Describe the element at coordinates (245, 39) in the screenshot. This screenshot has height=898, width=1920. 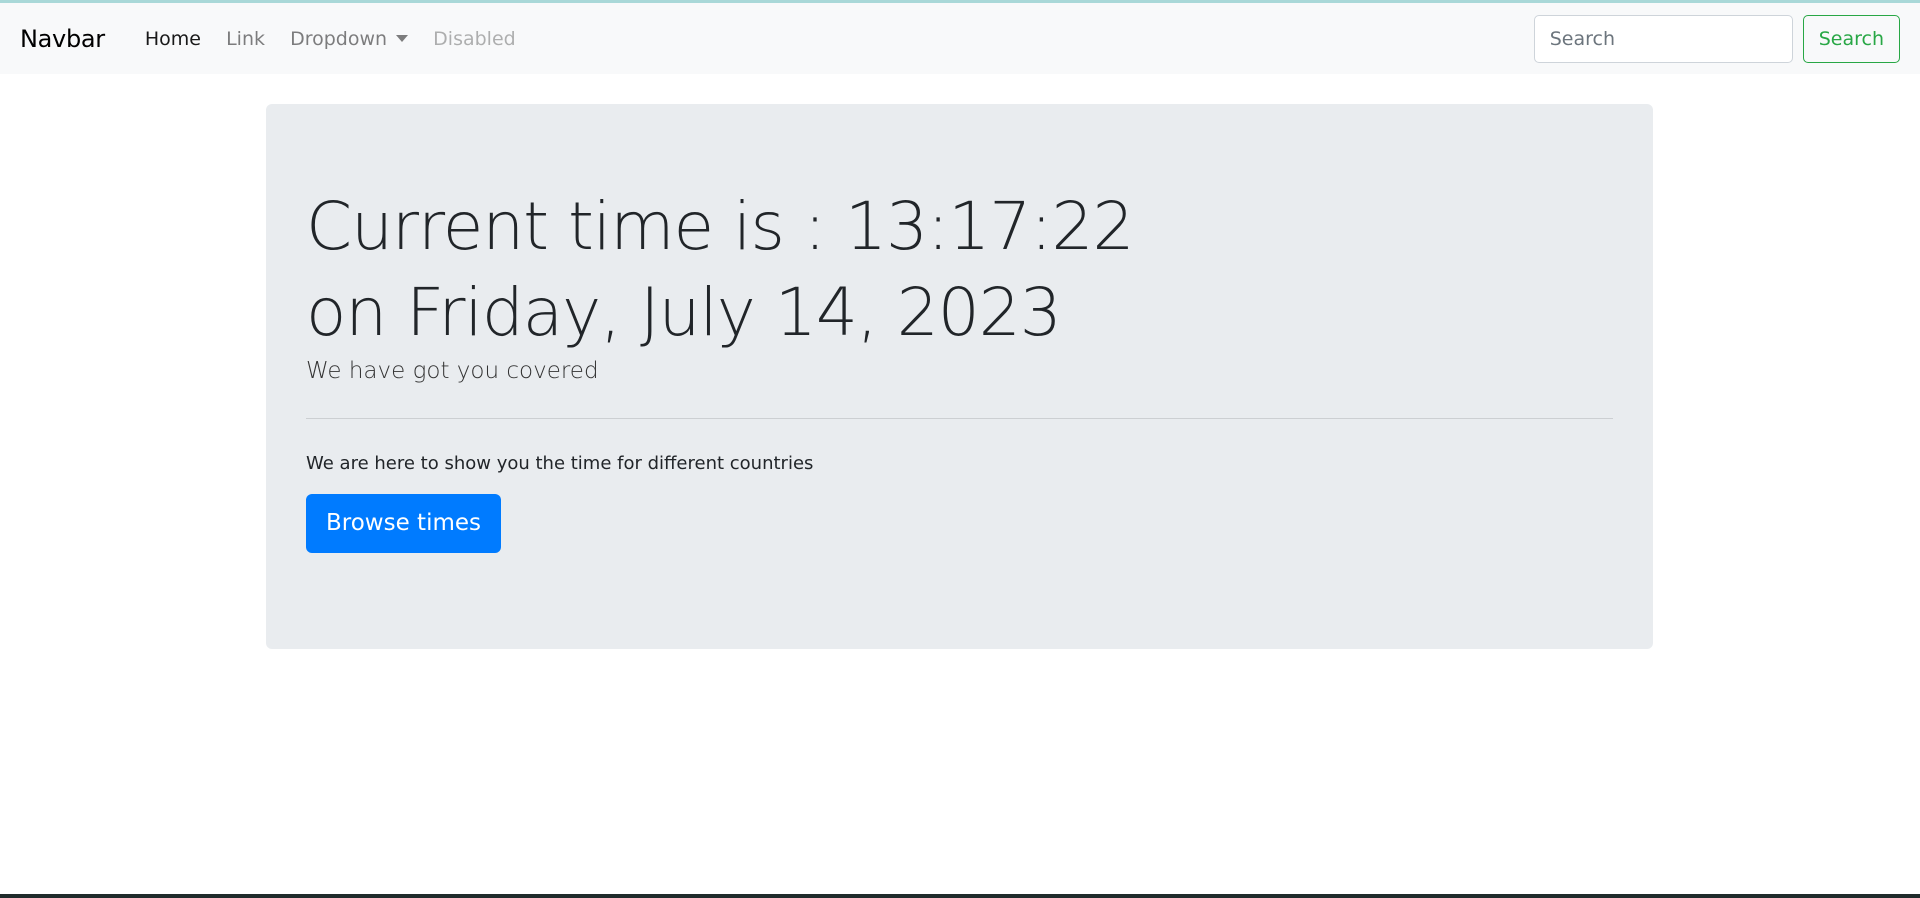
I see `nav-link: Link` at that location.